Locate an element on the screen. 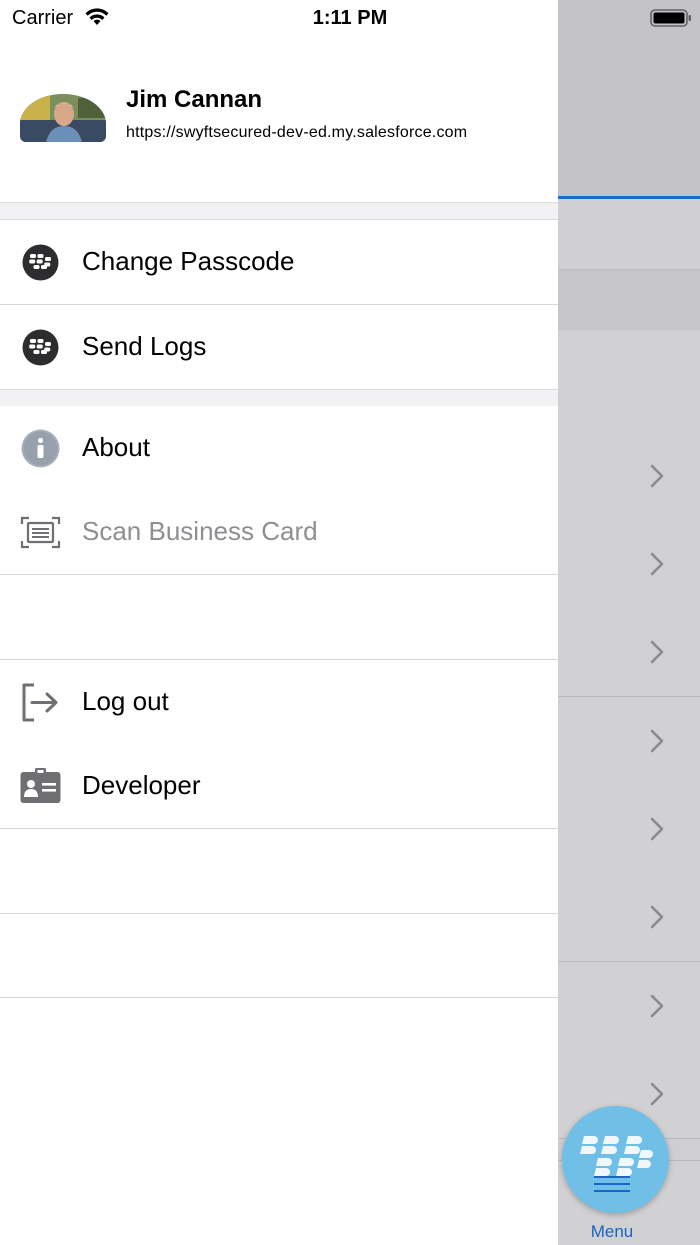  user-name: Jim Cannan is located at coordinates (194, 99).